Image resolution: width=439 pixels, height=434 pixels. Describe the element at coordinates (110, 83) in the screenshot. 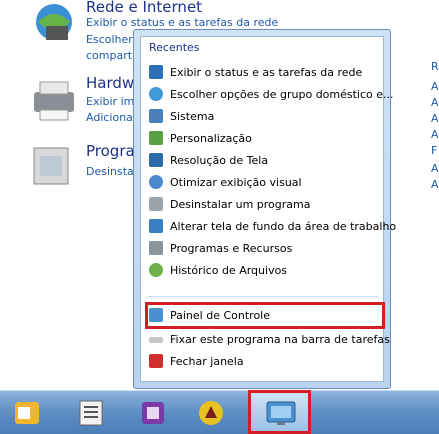

I see `category-title: Hardw` at that location.